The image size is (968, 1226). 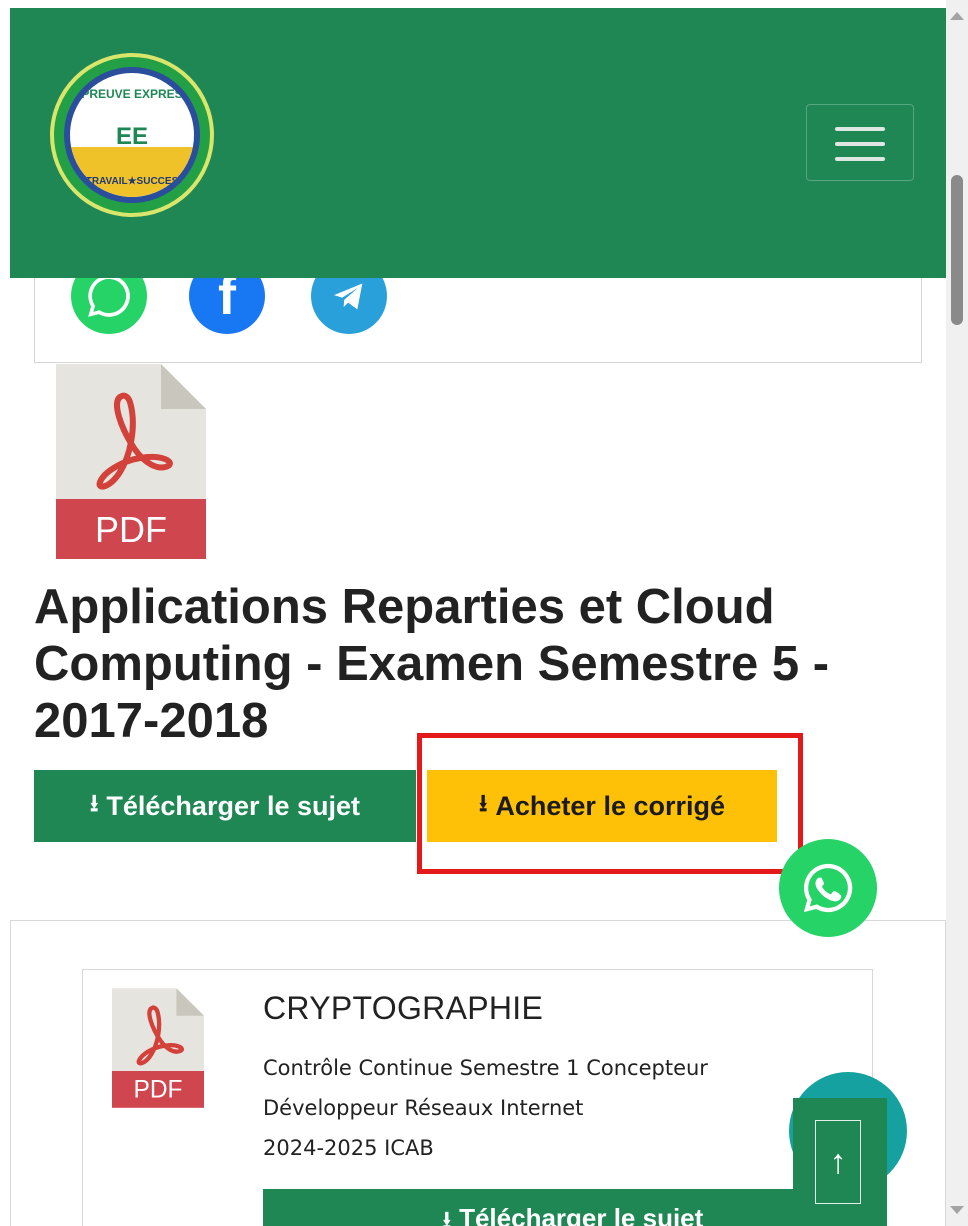 What do you see at coordinates (348, 1148) in the screenshot?
I see `related-card-desc-line: 2024-2025 ICAB` at bounding box center [348, 1148].